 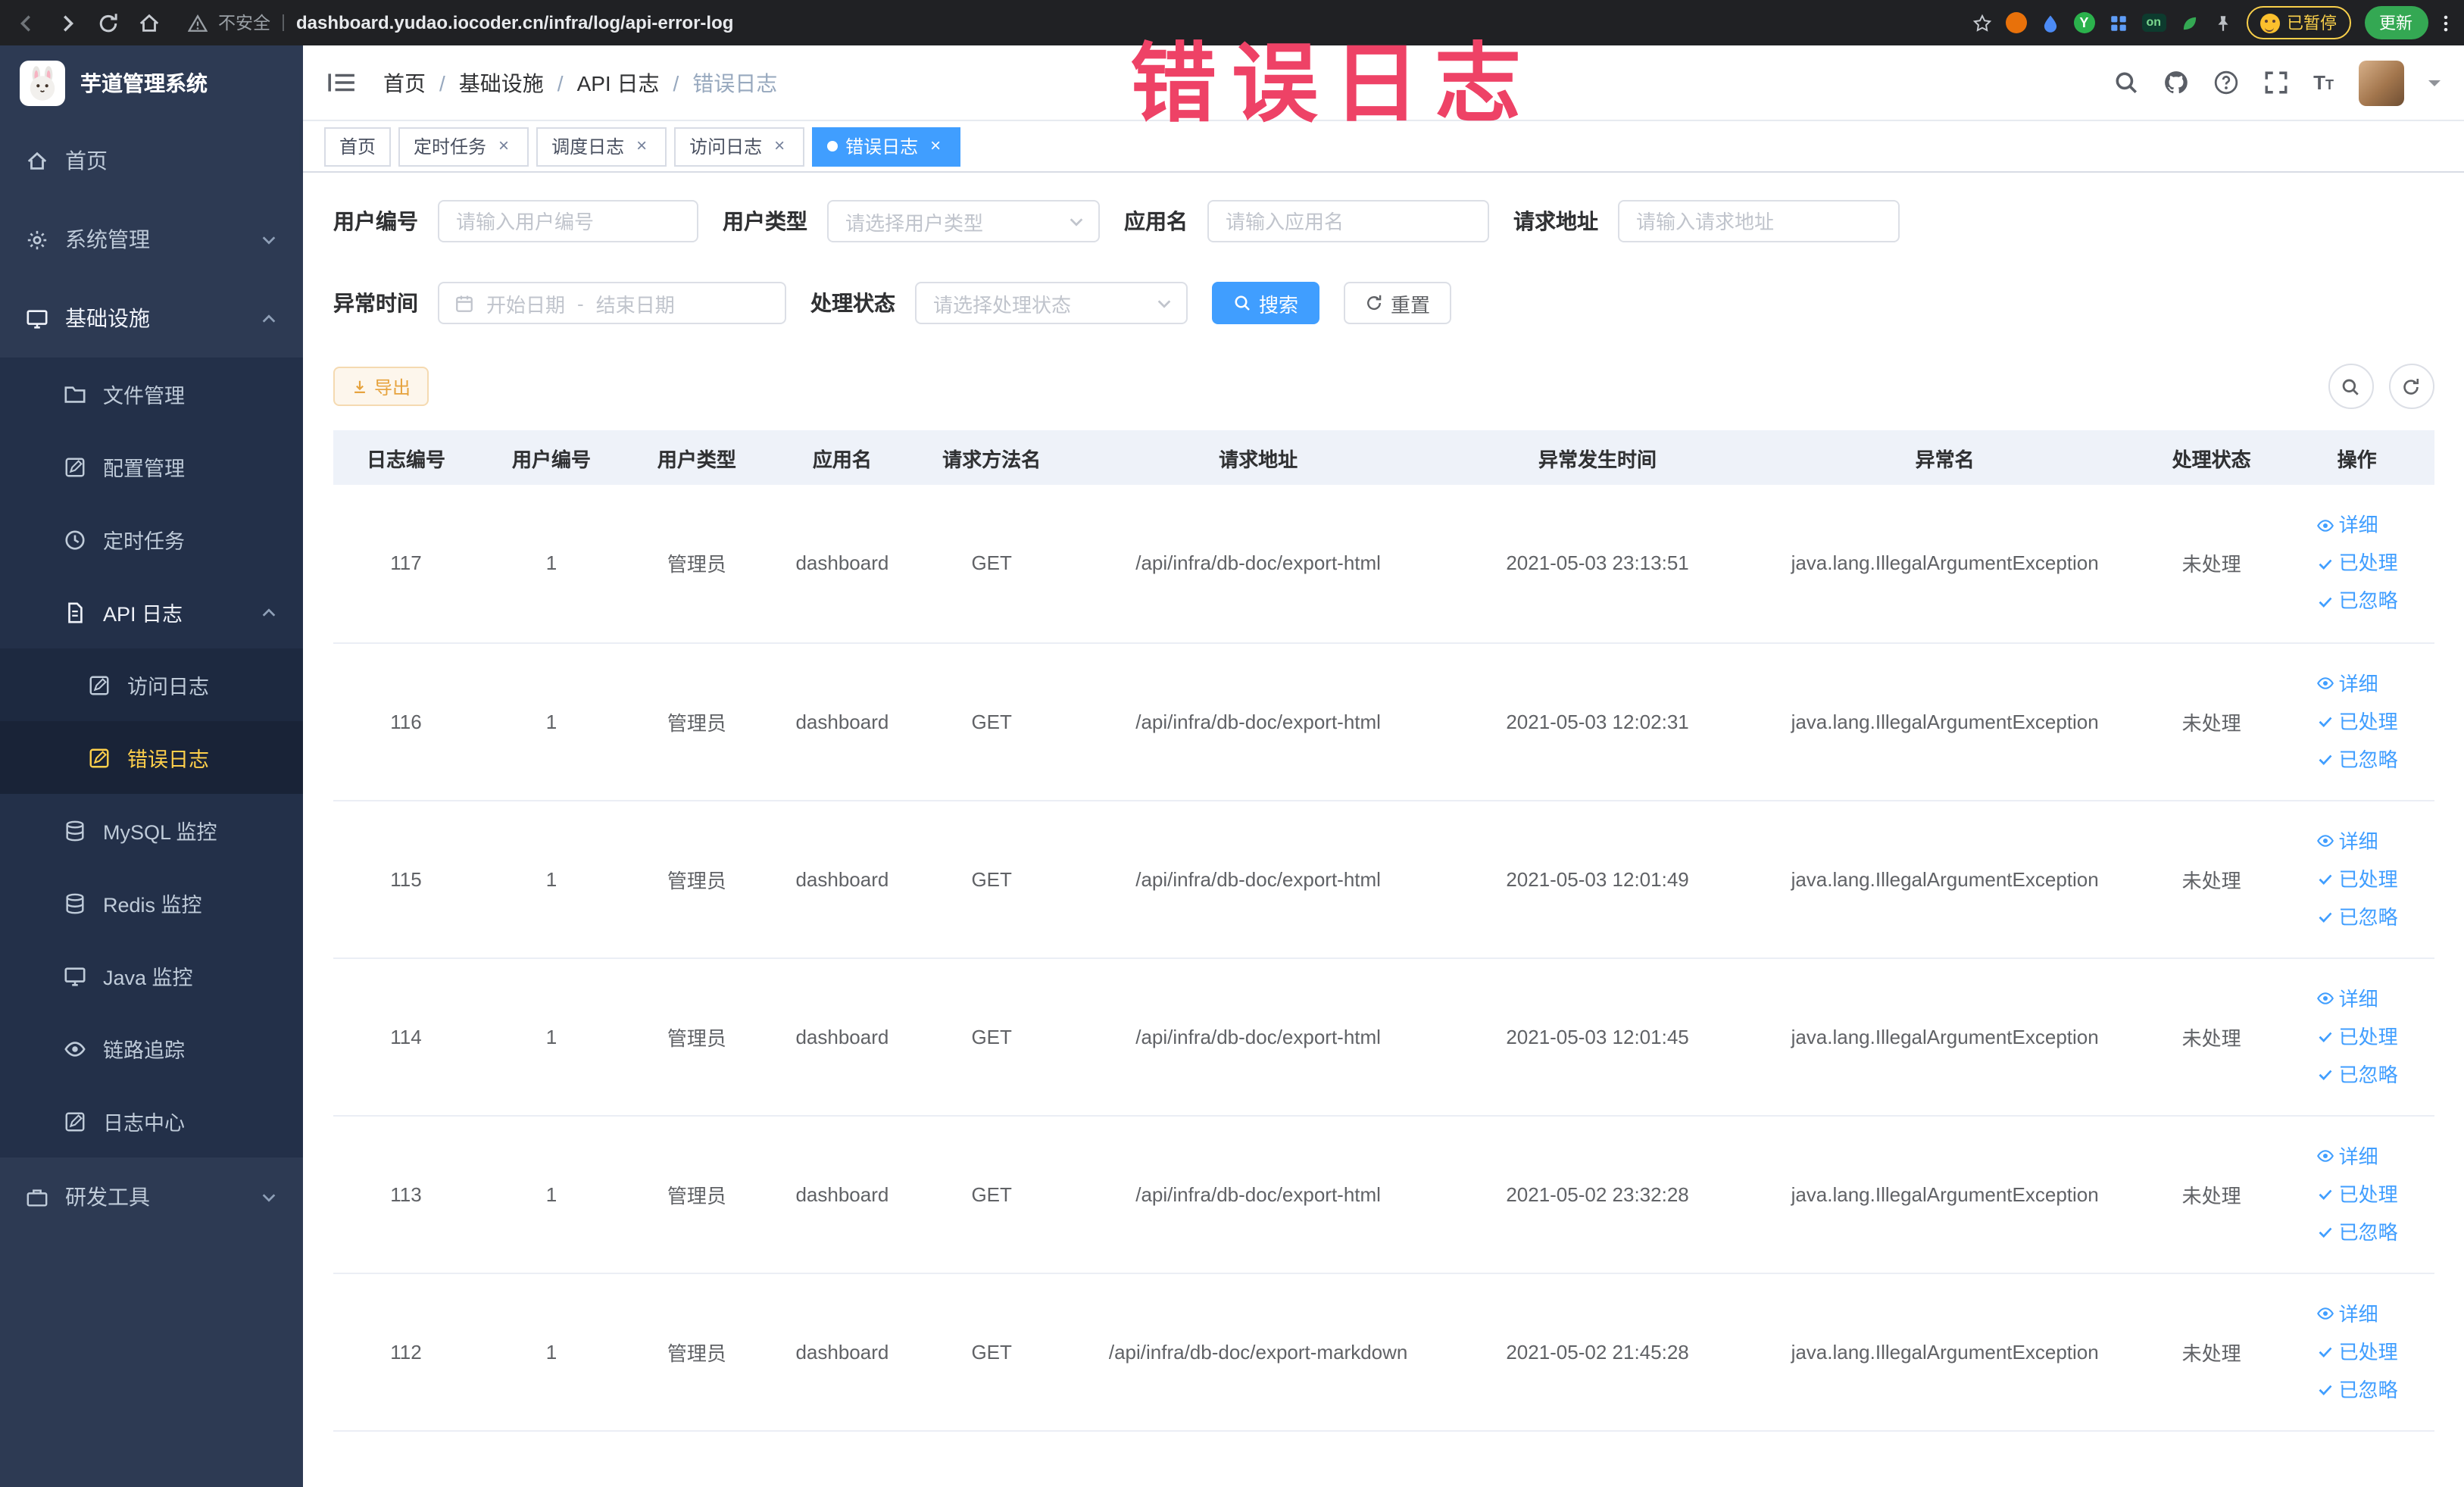 I want to click on bookmark-star-icon, so click(x=1981, y=23).